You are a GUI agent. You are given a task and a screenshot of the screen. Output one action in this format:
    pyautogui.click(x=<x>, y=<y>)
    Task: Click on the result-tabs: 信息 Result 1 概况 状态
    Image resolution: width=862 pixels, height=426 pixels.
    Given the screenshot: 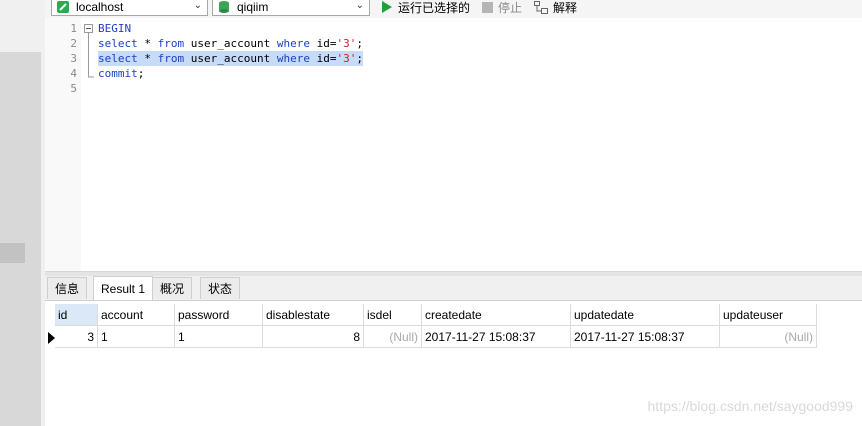 What is the action you would take?
    pyautogui.click(x=453, y=288)
    